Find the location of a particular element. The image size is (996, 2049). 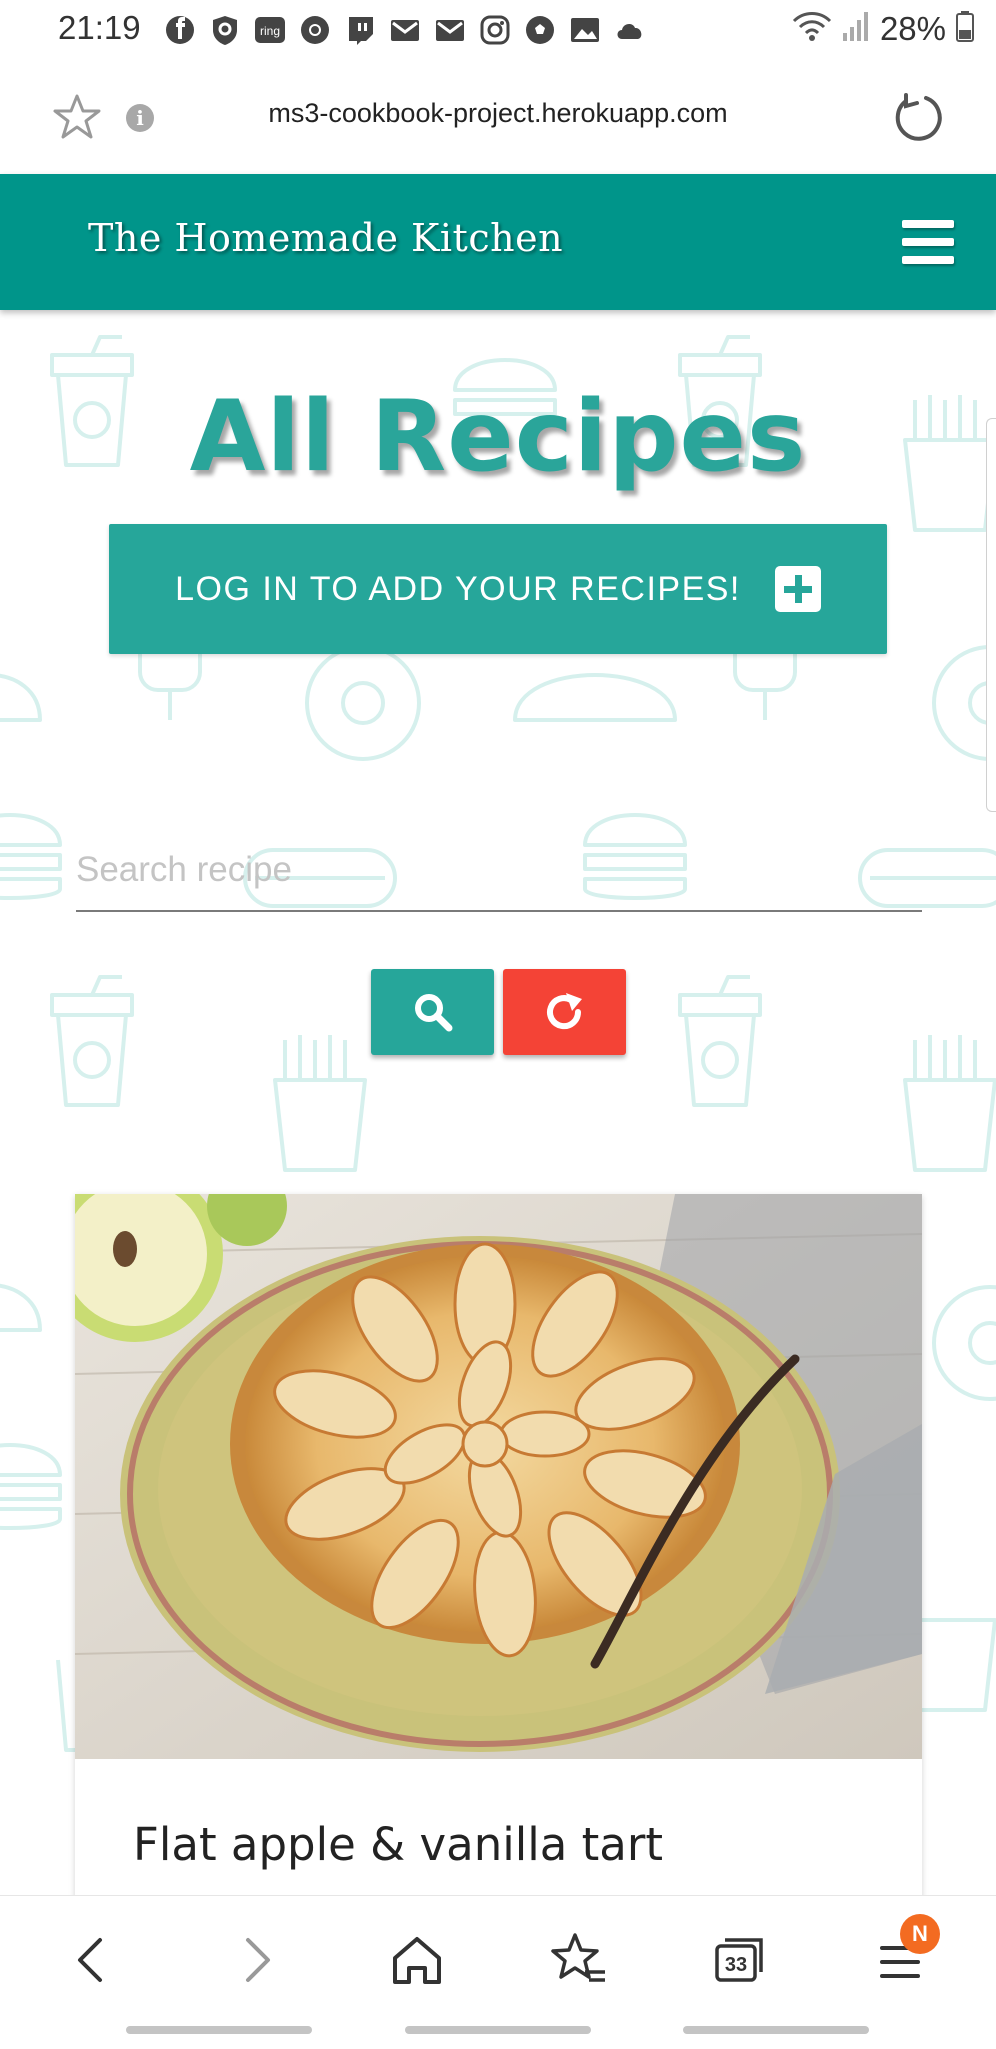

hamburger-menu-icon is located at coordinates (928, 242).